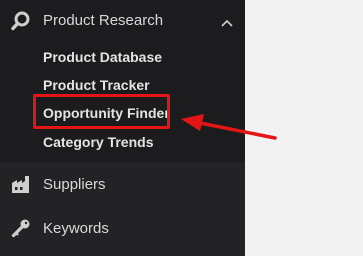 The width and height of the screenshot is (363, 256). What do you see at coordinates (21, 228) in the screenshot?
I see `key-icon` at bounding box center [21, 228].